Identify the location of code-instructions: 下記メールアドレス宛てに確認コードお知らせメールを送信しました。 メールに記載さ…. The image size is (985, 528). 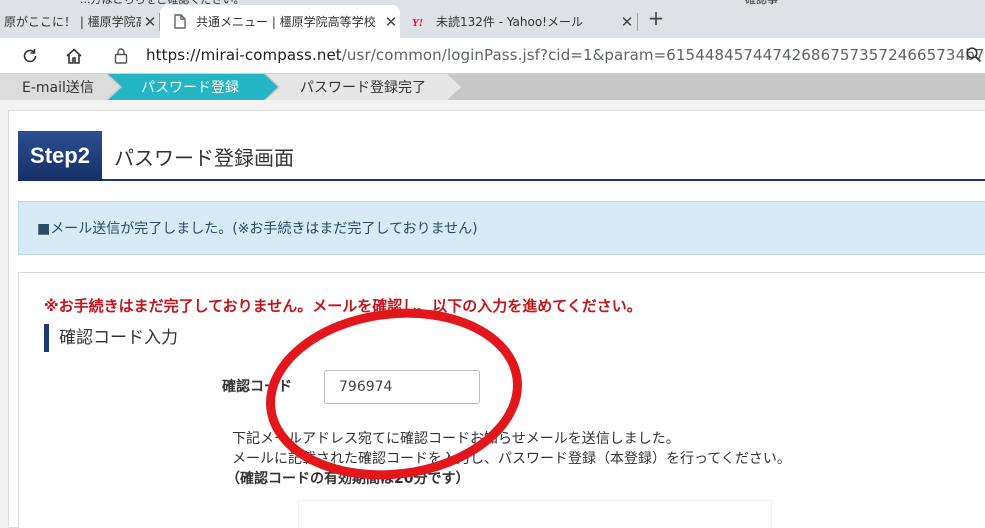
(508, 459).